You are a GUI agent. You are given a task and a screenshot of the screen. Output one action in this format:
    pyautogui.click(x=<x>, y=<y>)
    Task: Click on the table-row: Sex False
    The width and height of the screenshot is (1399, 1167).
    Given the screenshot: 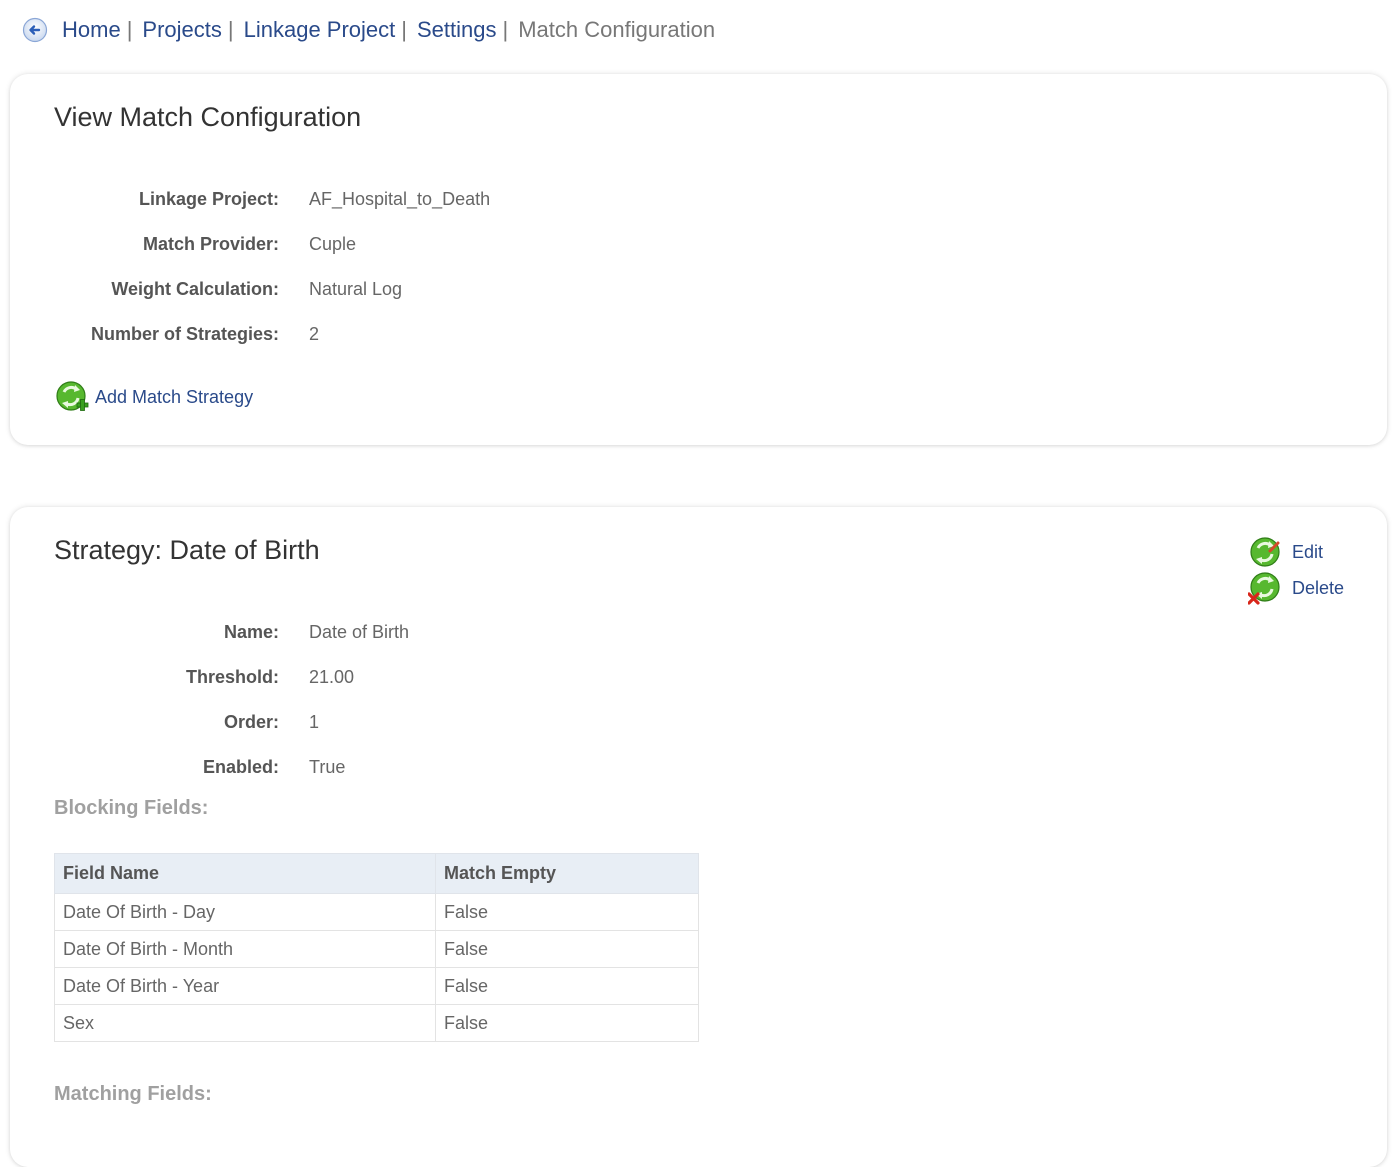 What is the action you would take?
    pyautogui.click(x=376, y=1023)
    